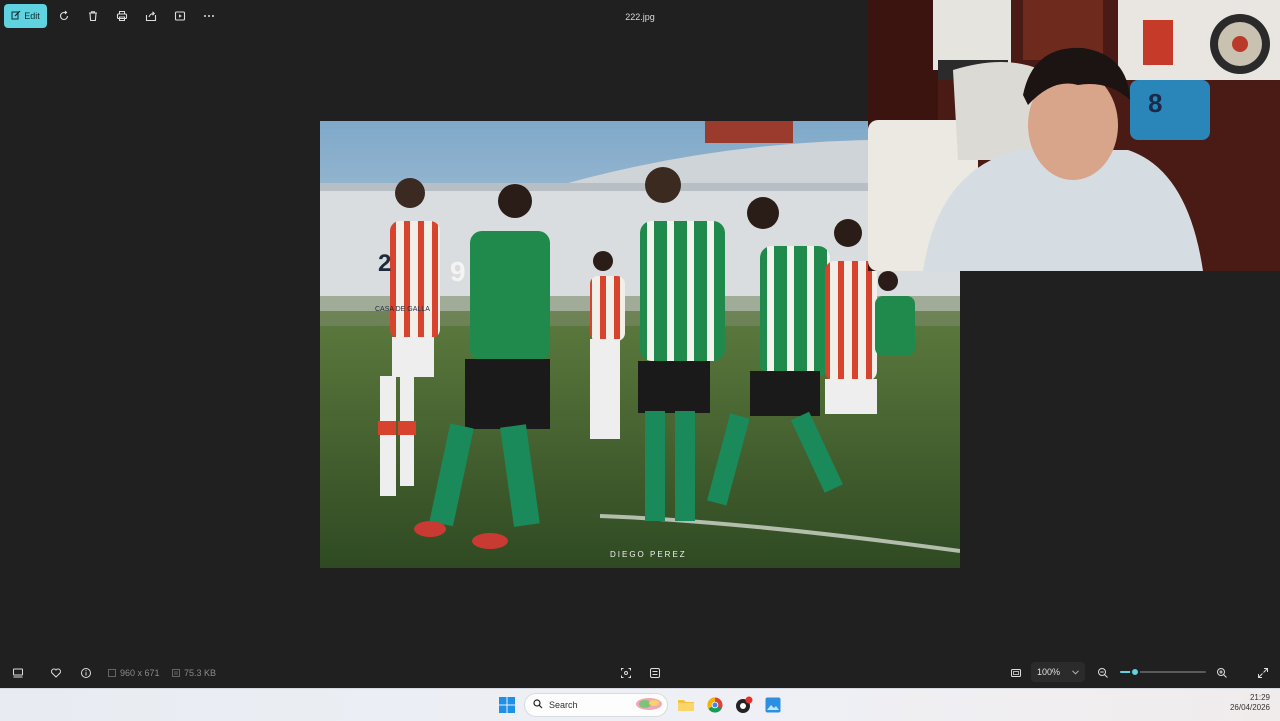  What do you see at coordinates (1134, 672) in the screenshot?
I see `zoom-slider-thumb` at bounding box center [1134, 672].